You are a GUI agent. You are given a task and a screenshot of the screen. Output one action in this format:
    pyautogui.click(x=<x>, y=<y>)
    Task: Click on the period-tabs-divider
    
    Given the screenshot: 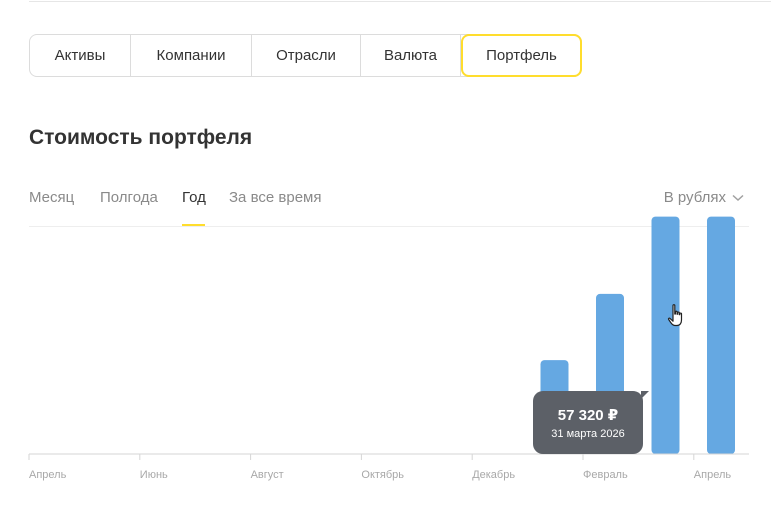 What is the action you would take?
    pyautogui.click(x=389, y=226)
    